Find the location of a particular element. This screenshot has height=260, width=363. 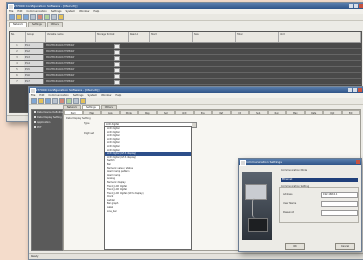

header-tab: Axis is located at coordinates (110, 112).